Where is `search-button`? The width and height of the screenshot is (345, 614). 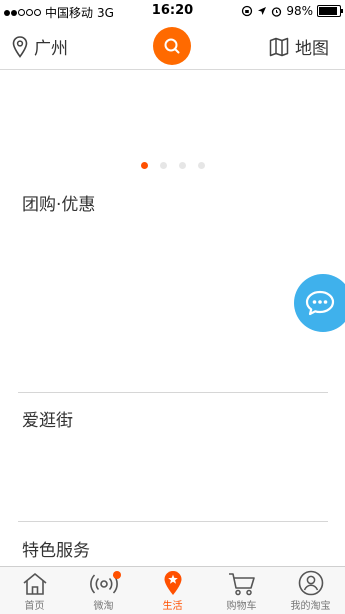
search-button is located at coordinates (172, 46).